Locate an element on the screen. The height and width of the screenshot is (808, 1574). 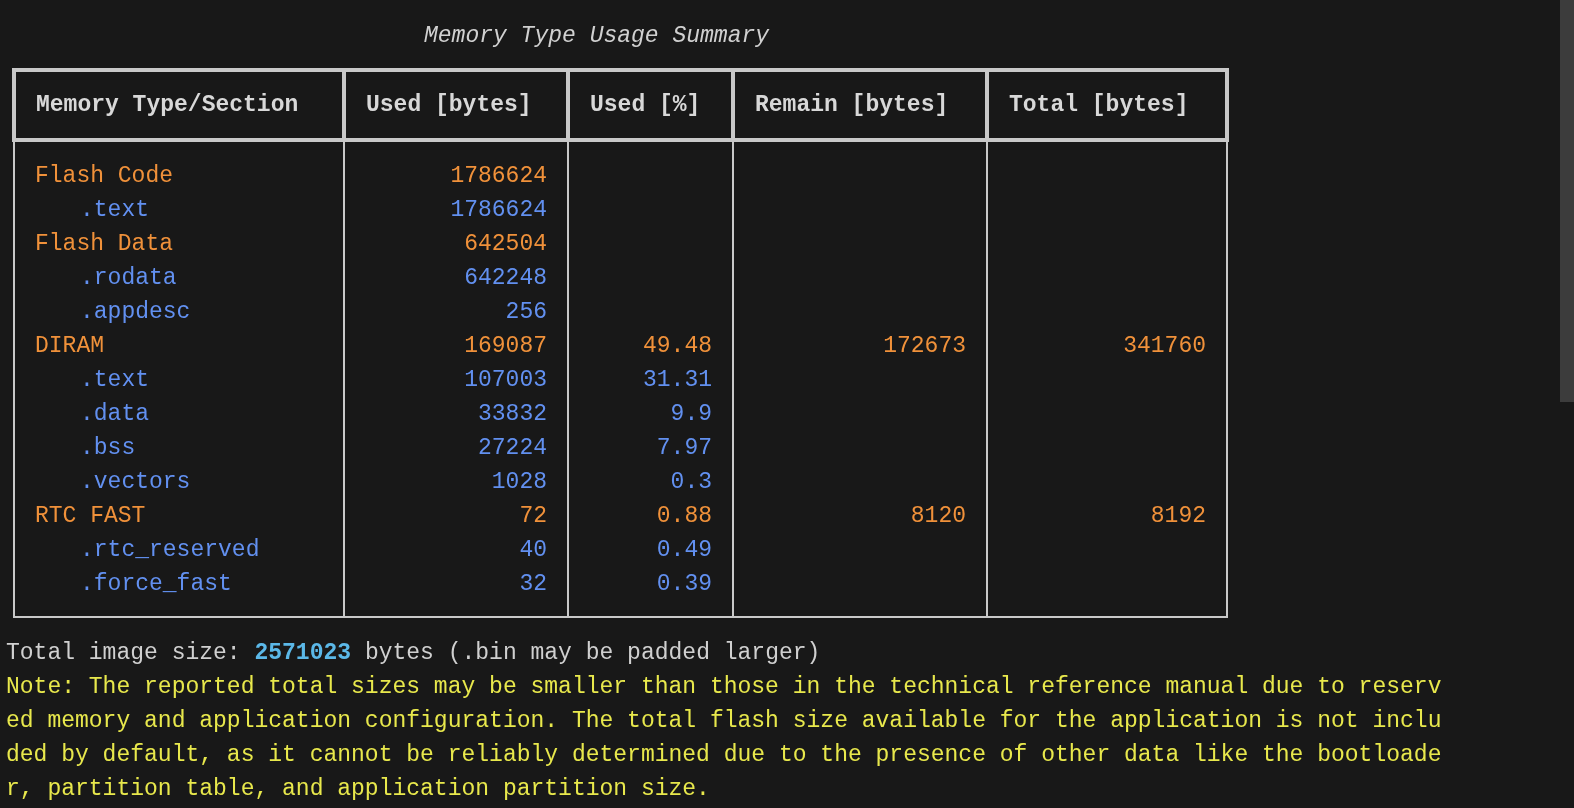
section-name: .force_fast is located at coordinates (155, 584).